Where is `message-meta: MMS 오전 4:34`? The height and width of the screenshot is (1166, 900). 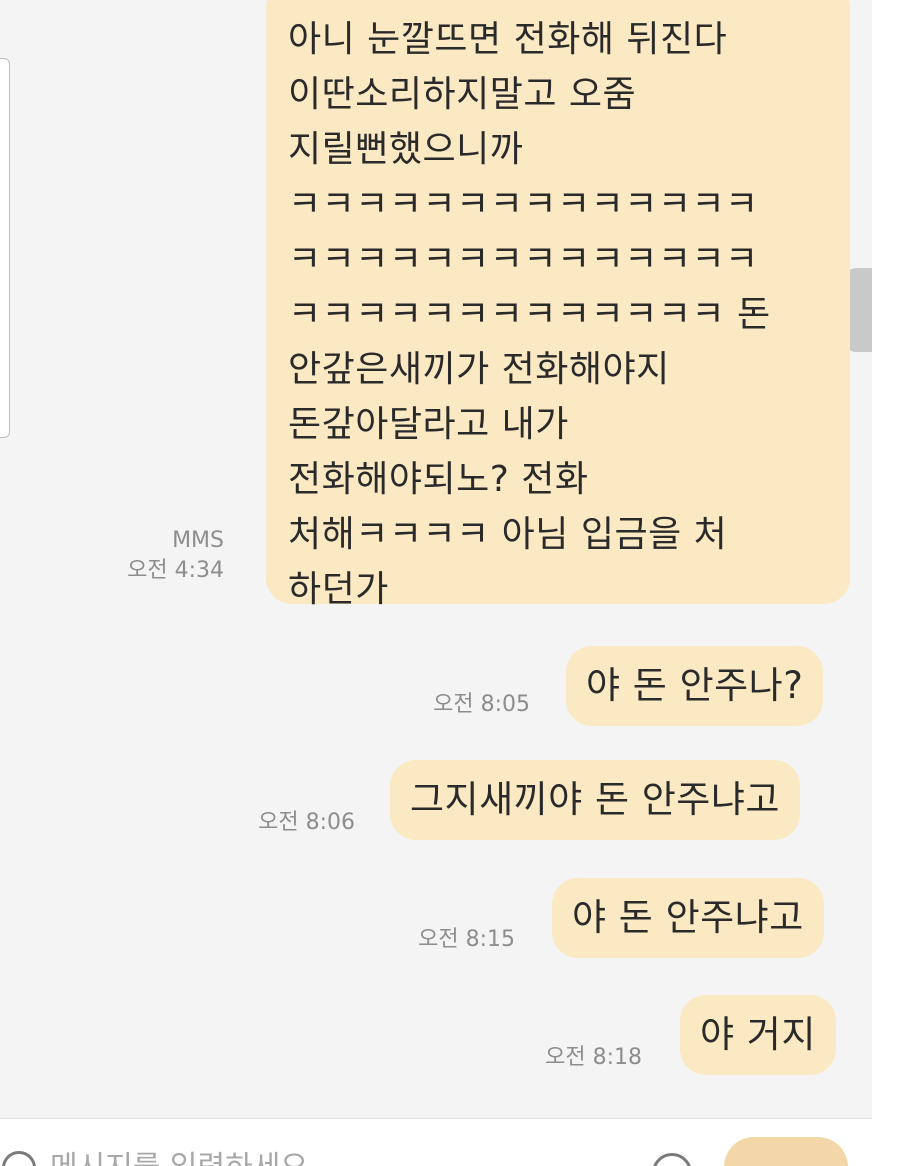
message-meta: MMS 오전 4:34 is located at coordinates (175, 556).